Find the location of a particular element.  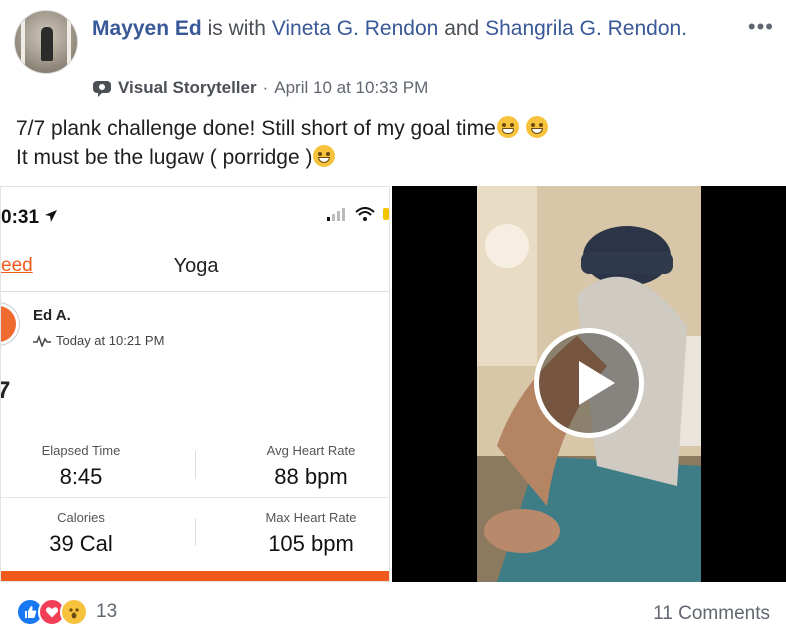

grimacing-emoji-icon is located at coordinates (507, 127).